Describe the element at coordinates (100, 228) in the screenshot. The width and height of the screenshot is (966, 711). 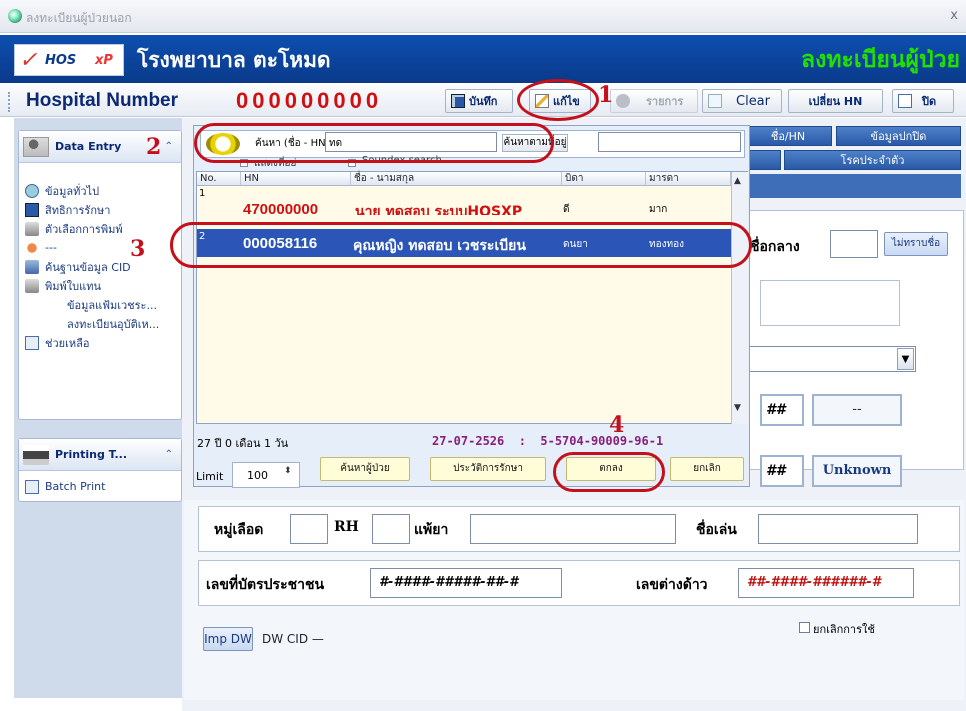
I see `sidebar-item-print-options: ตัวเลือกการพิมพ์` at that location.